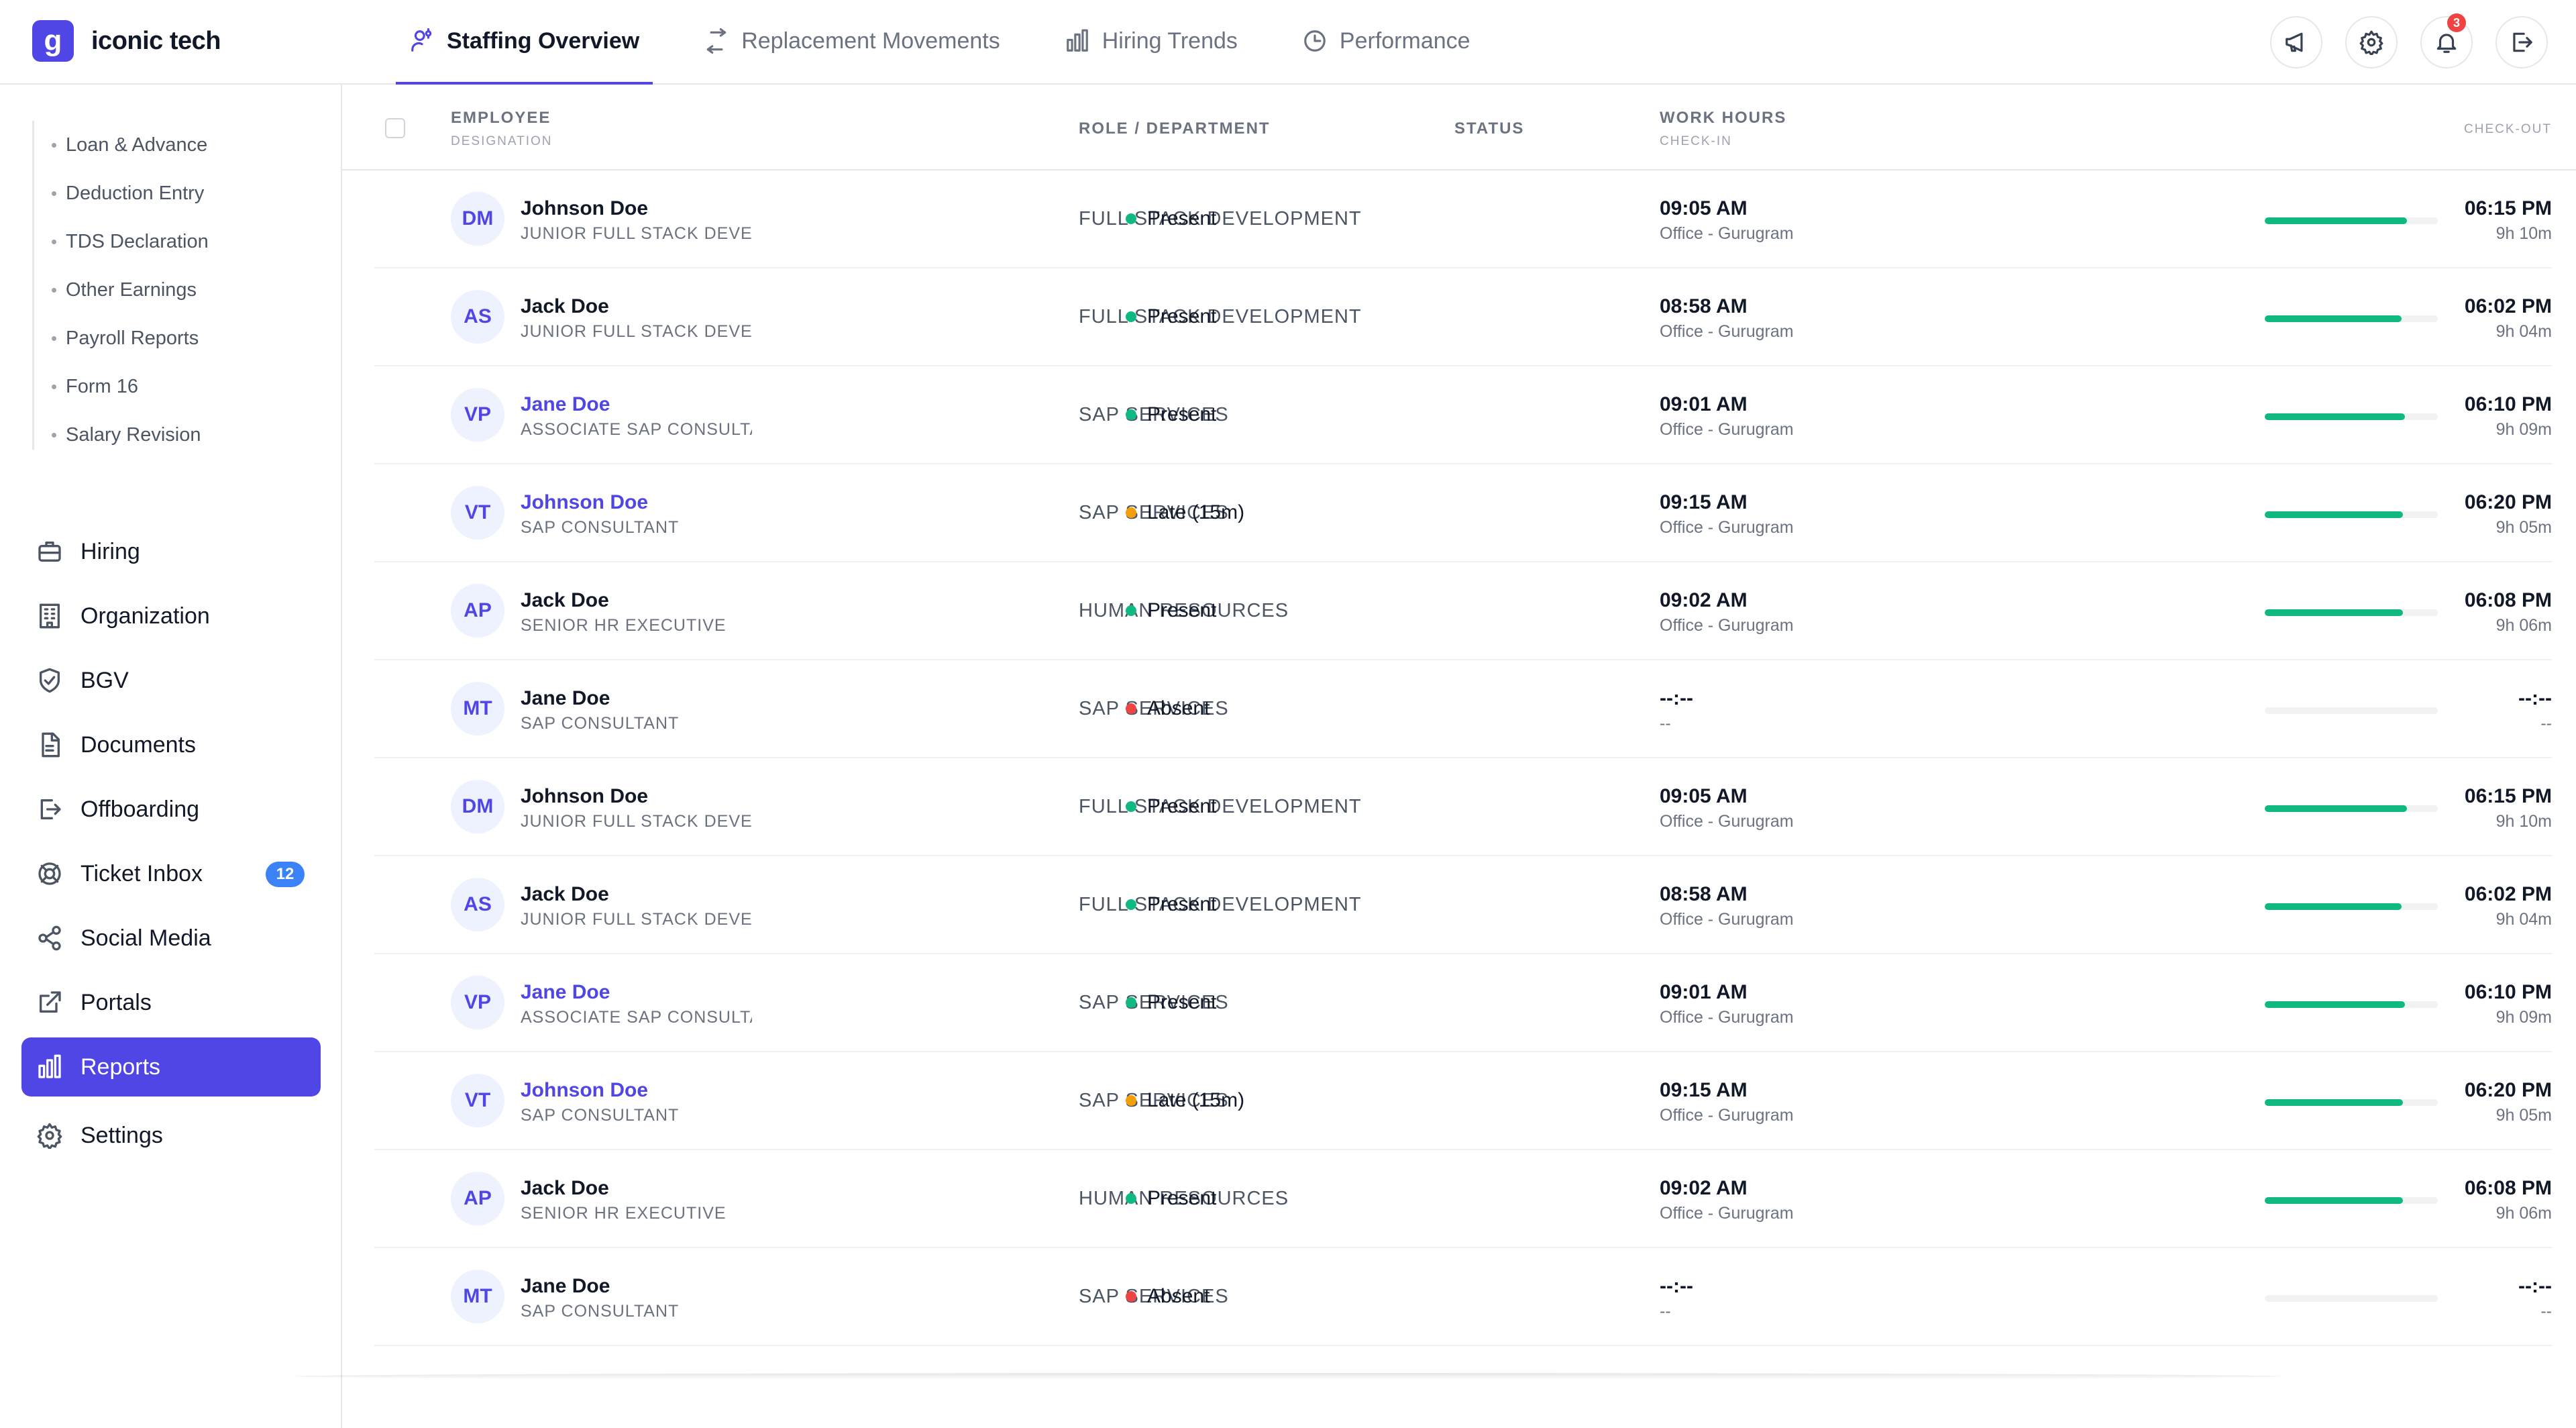 The image size is (2576, 1428). What do you see at coordinates (1723, 129) in the screenshot?
I see `column-header-work-hours: WORK HOURS CHECK-IN` at bounding box center [1723, 129].